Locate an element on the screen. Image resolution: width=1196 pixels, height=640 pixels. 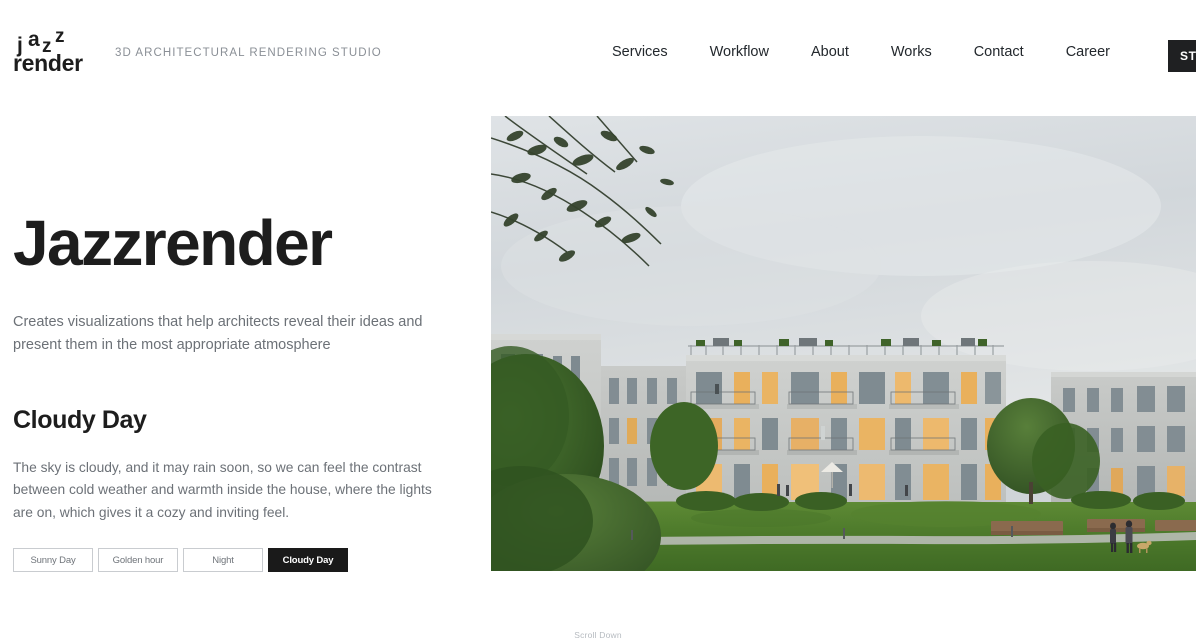
nav-item-contact: Contact is located at coordinates (999, 52).